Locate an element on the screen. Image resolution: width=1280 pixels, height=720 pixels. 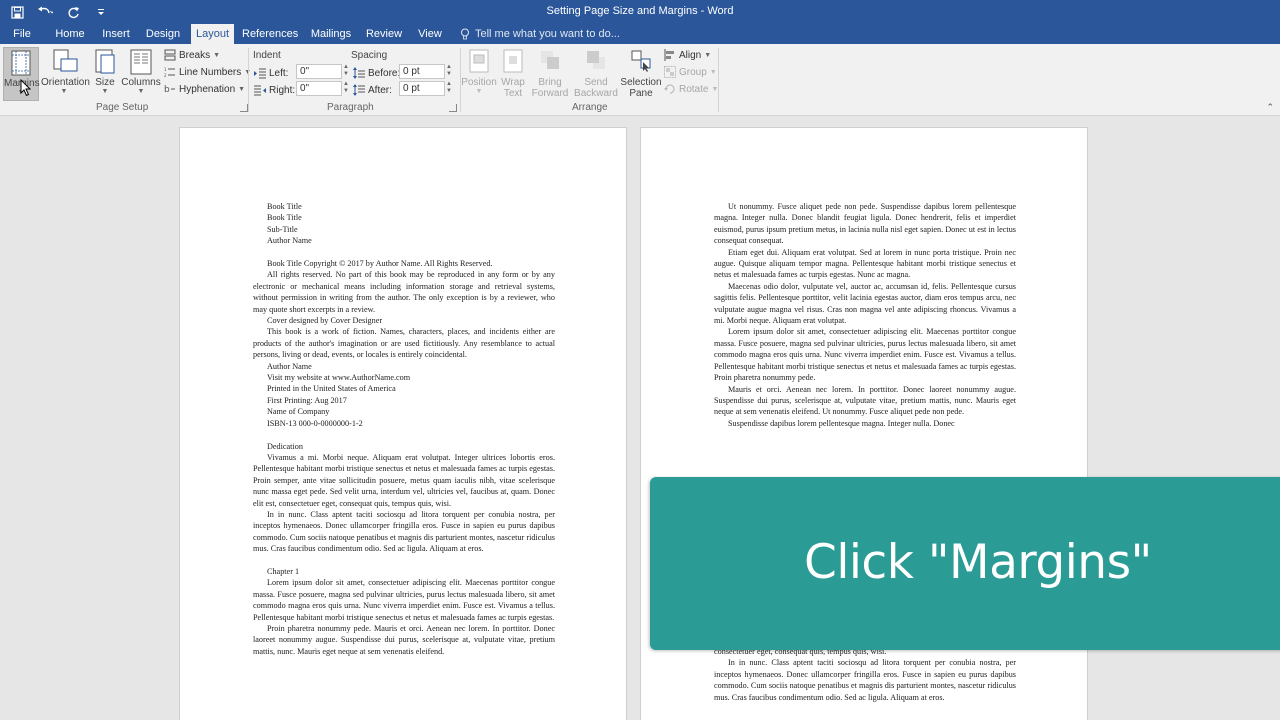
hyphenation-icon: b is located at coordinates (170, 89).